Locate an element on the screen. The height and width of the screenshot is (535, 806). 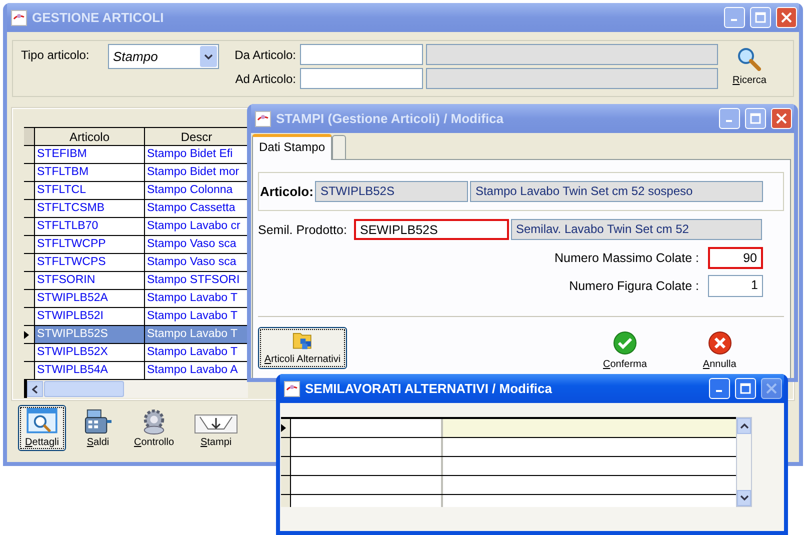
readonly-field: Stampo Lavabo Twin Set cm 52 sospeso is located at coordinates (617, 191).